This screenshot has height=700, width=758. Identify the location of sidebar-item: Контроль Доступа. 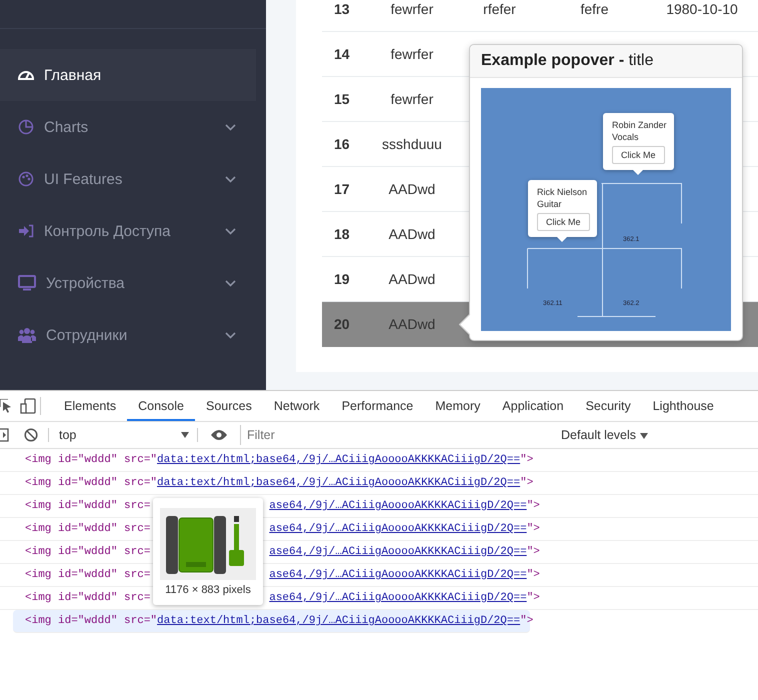
(128, 231).